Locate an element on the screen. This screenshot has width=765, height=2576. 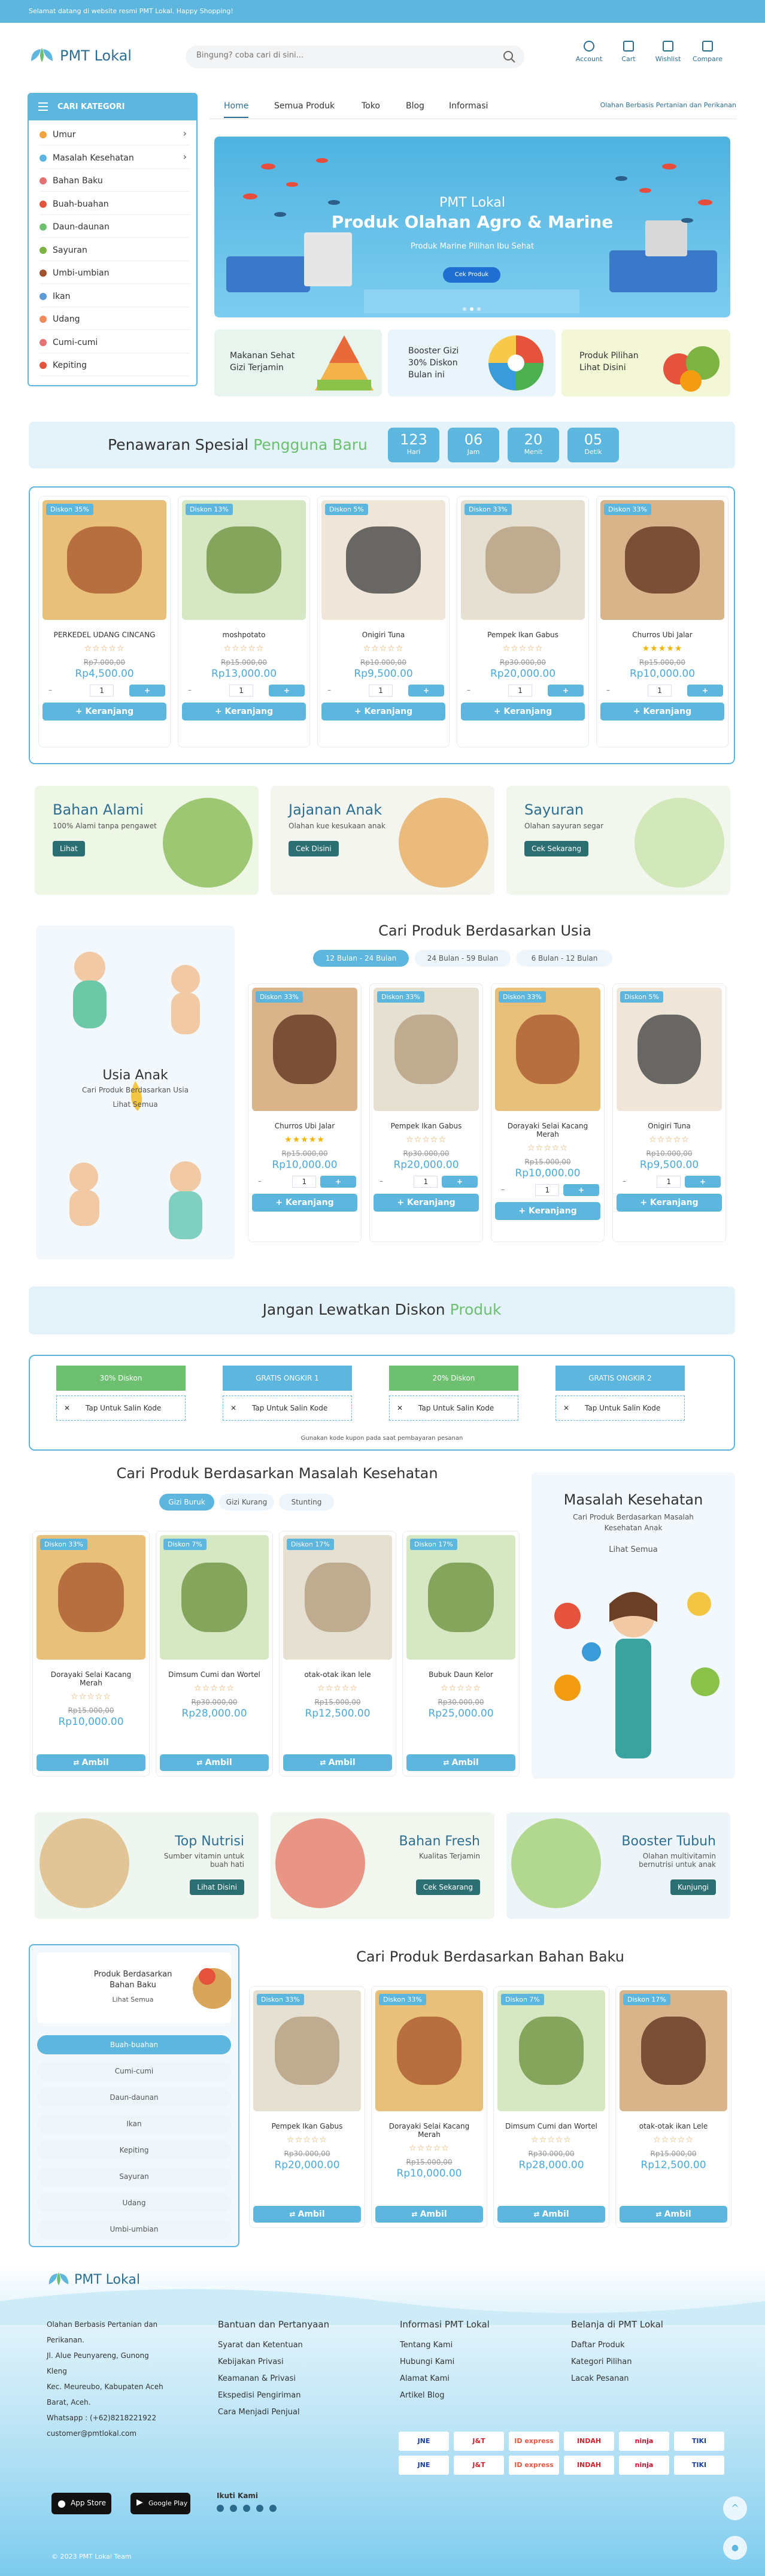
banner-button: Cek Disini is located at coordinates (314, 848).